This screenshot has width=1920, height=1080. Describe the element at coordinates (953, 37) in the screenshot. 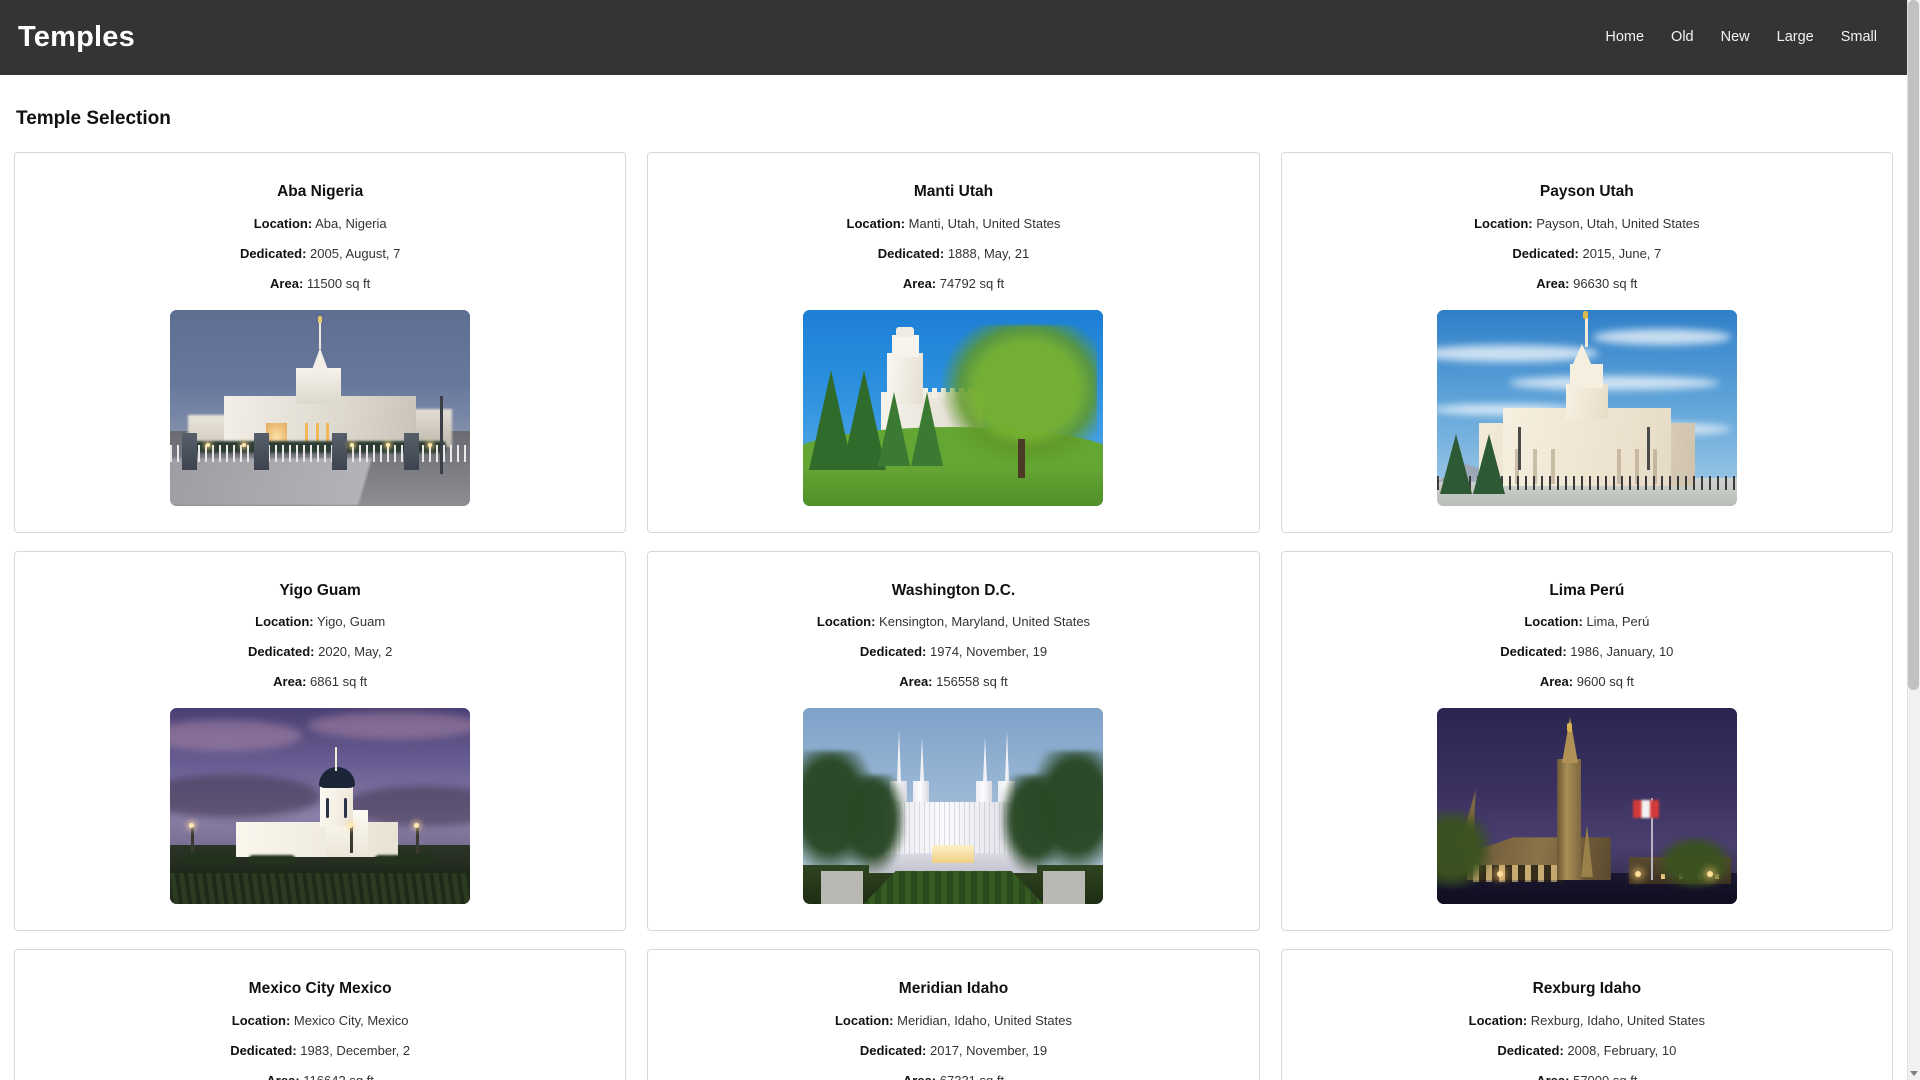

I see `site-header: Temples Home Old New Large Small` at that location.